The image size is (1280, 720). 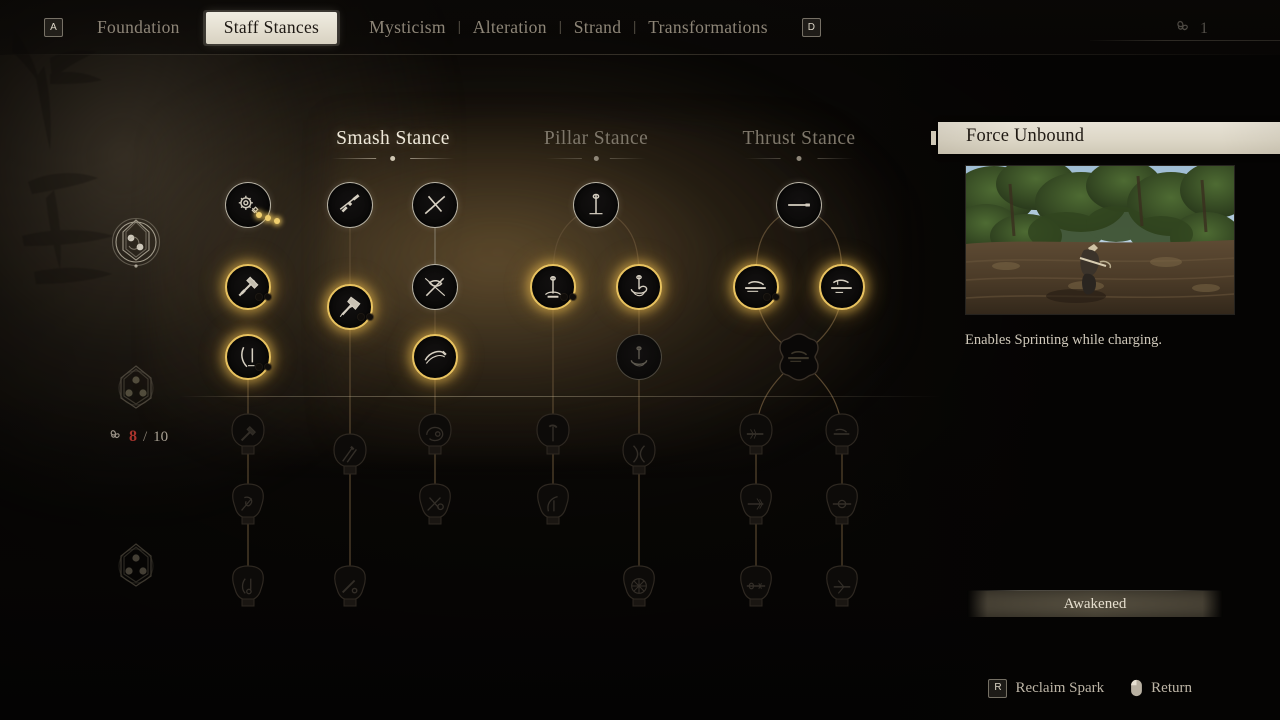 What do you see at coordinates (596, 138) in the screenshot?
I see `stance-label-pillar: Pillar Stance` at bounding box center [596, 138].